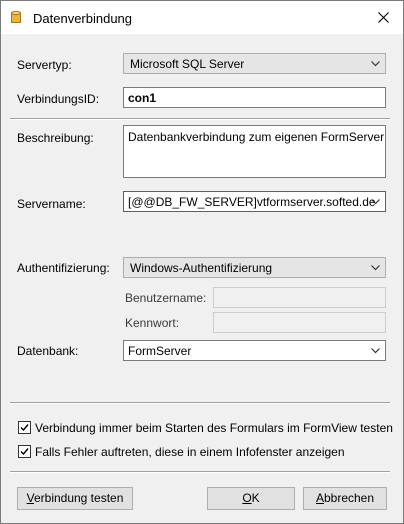 The image size is (404, 524). What do you see at coordinates (201, 268) in the screenshot?
I see `authentifizierung-value: Windows-Authentifizierung` at bounding box center [201, 268].